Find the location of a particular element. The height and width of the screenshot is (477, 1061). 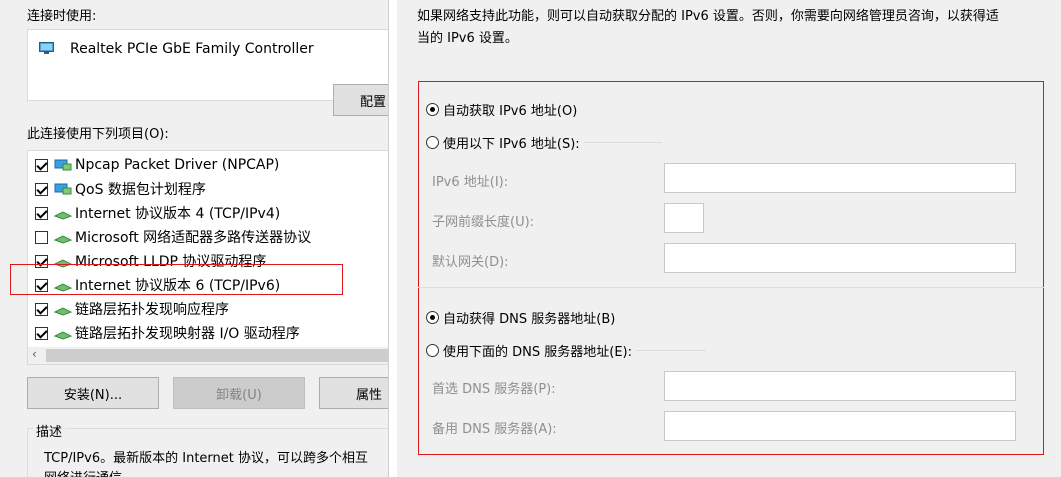

list-item: QoS 数据包计划程序 is located at coordinates (120, 189).